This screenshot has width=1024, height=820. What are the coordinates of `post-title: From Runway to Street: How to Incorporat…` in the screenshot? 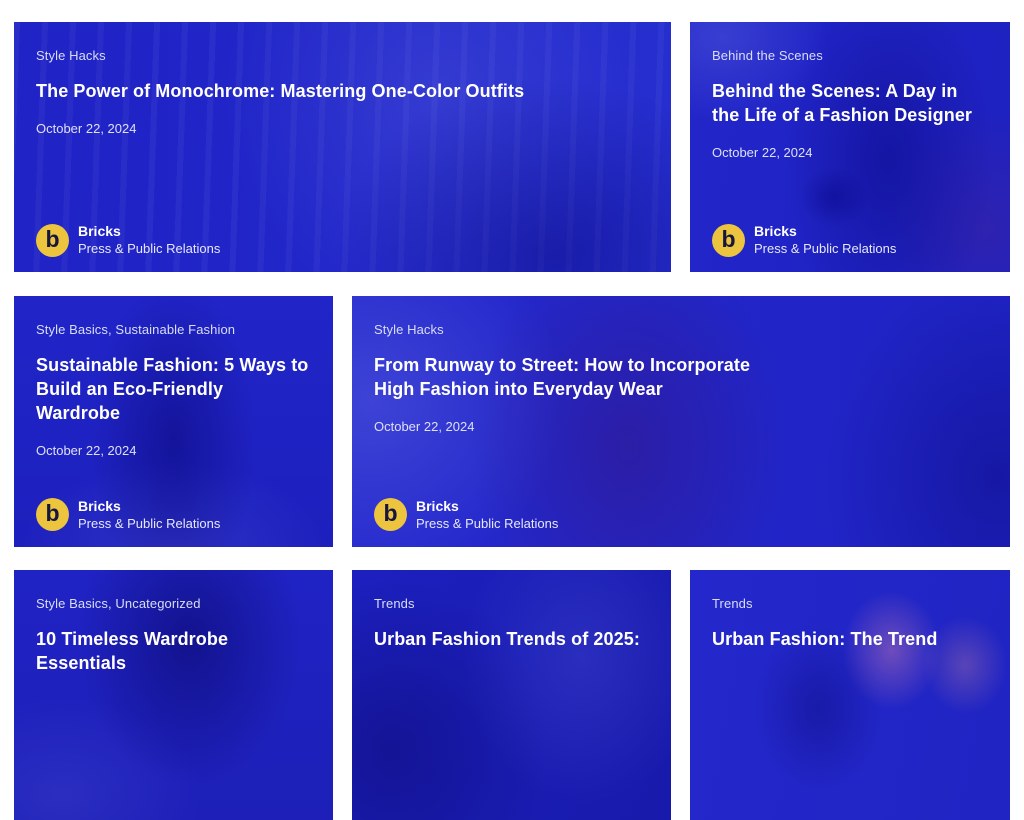 It's located at (681, 377).